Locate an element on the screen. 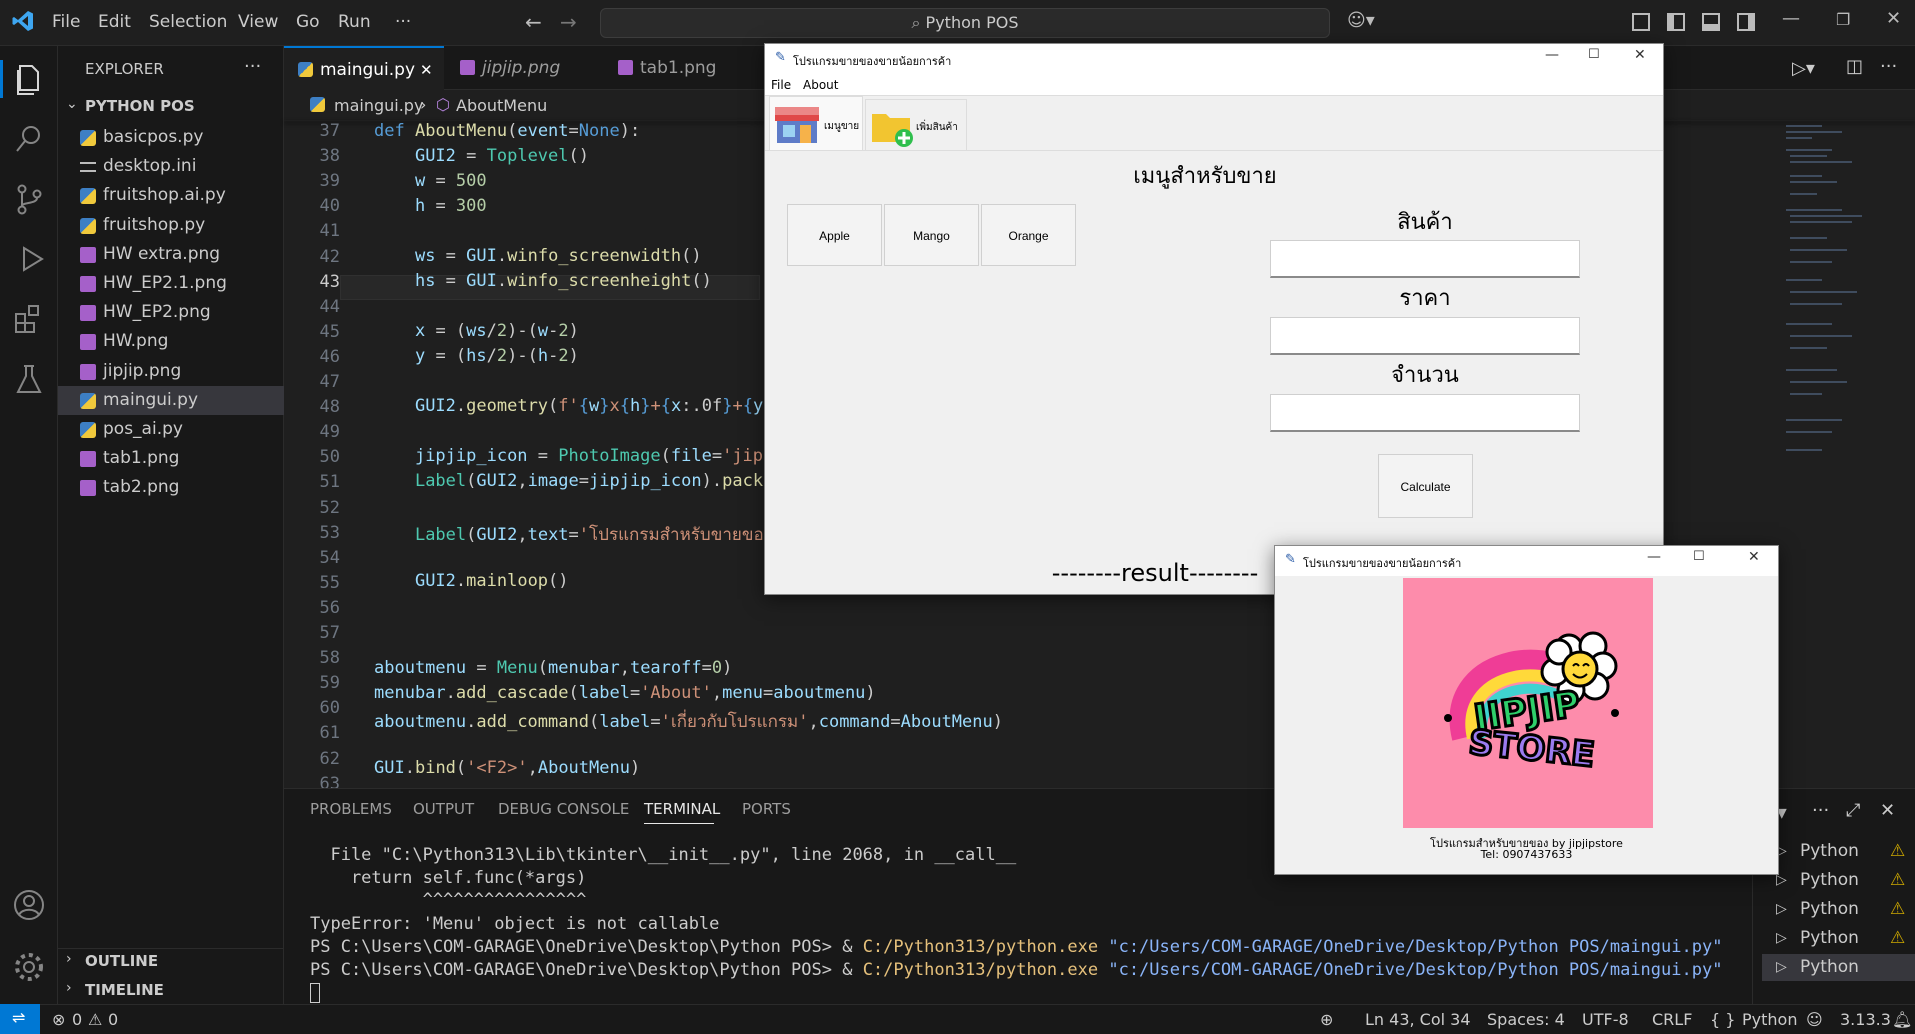 Image resolution: width=1915 pixels, height=1034 pixels. terminal-instance: ▷ Python is located at coordinates (1838, 967).